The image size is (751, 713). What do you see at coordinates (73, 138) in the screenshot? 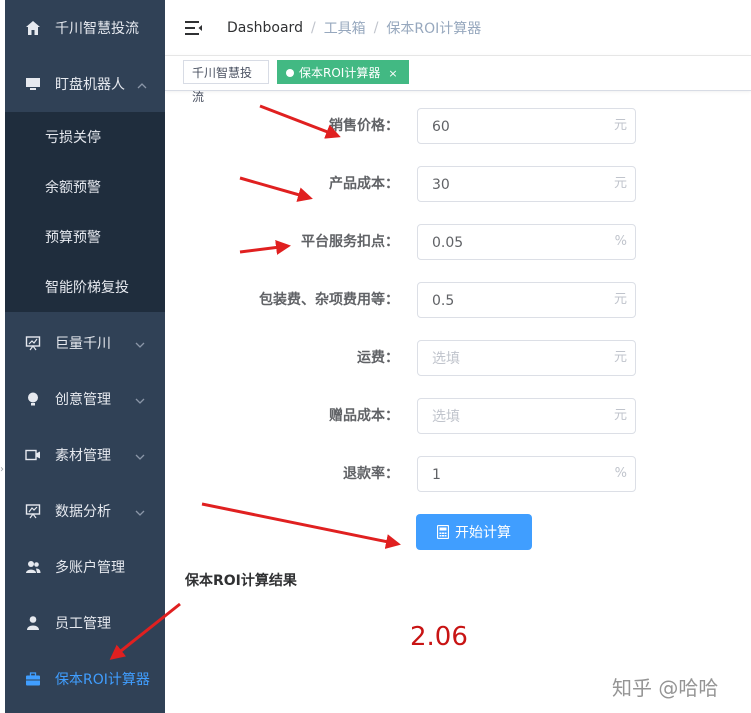
I see `sidebar-subitem-label: 亏损关停` at bounding box center [73, 138].